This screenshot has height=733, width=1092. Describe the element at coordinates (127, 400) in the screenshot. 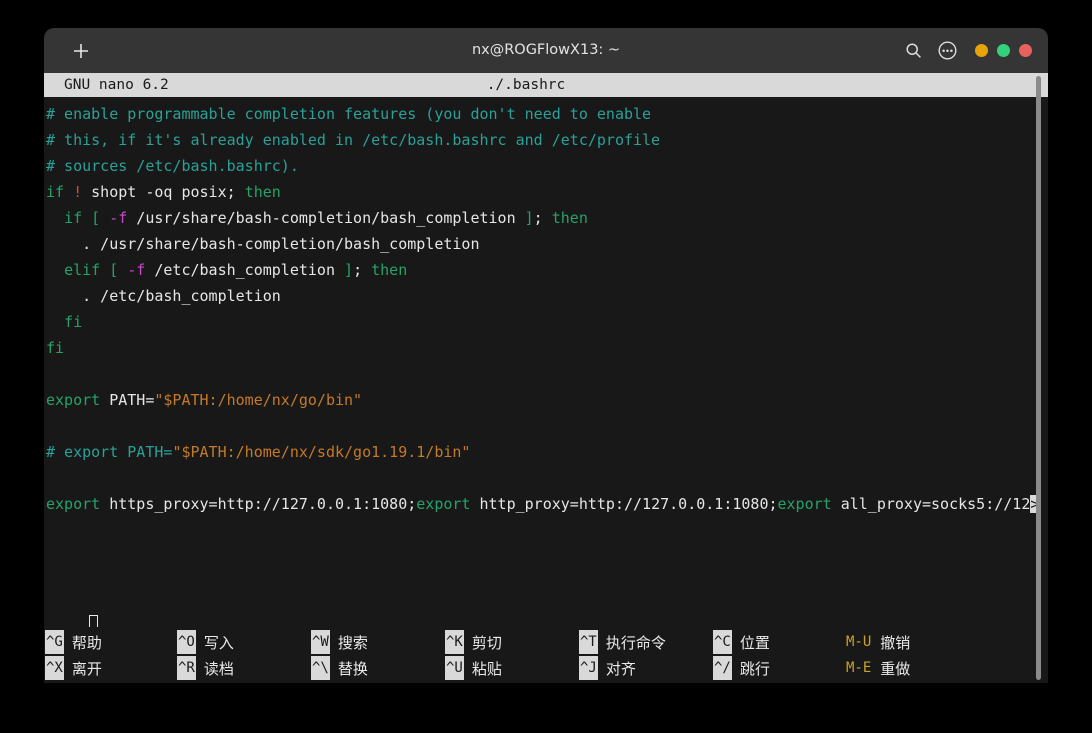

I see `code-token: PATH=` at that location.